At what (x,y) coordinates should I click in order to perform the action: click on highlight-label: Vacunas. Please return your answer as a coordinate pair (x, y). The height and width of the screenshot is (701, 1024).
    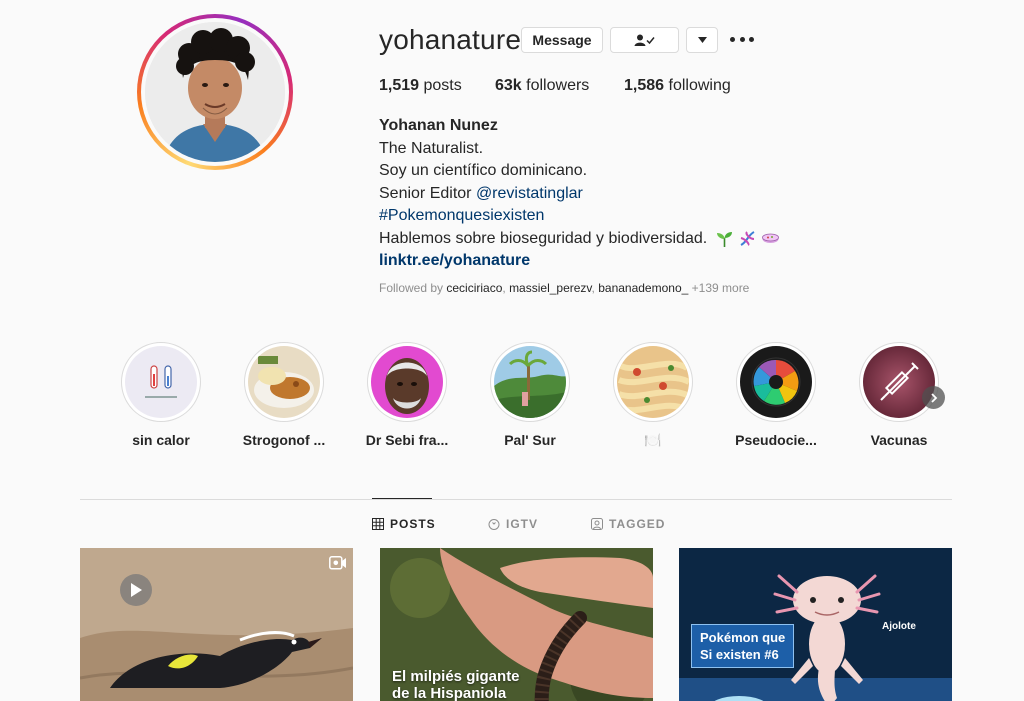
    Looking at the image, I should click on (899, 440).